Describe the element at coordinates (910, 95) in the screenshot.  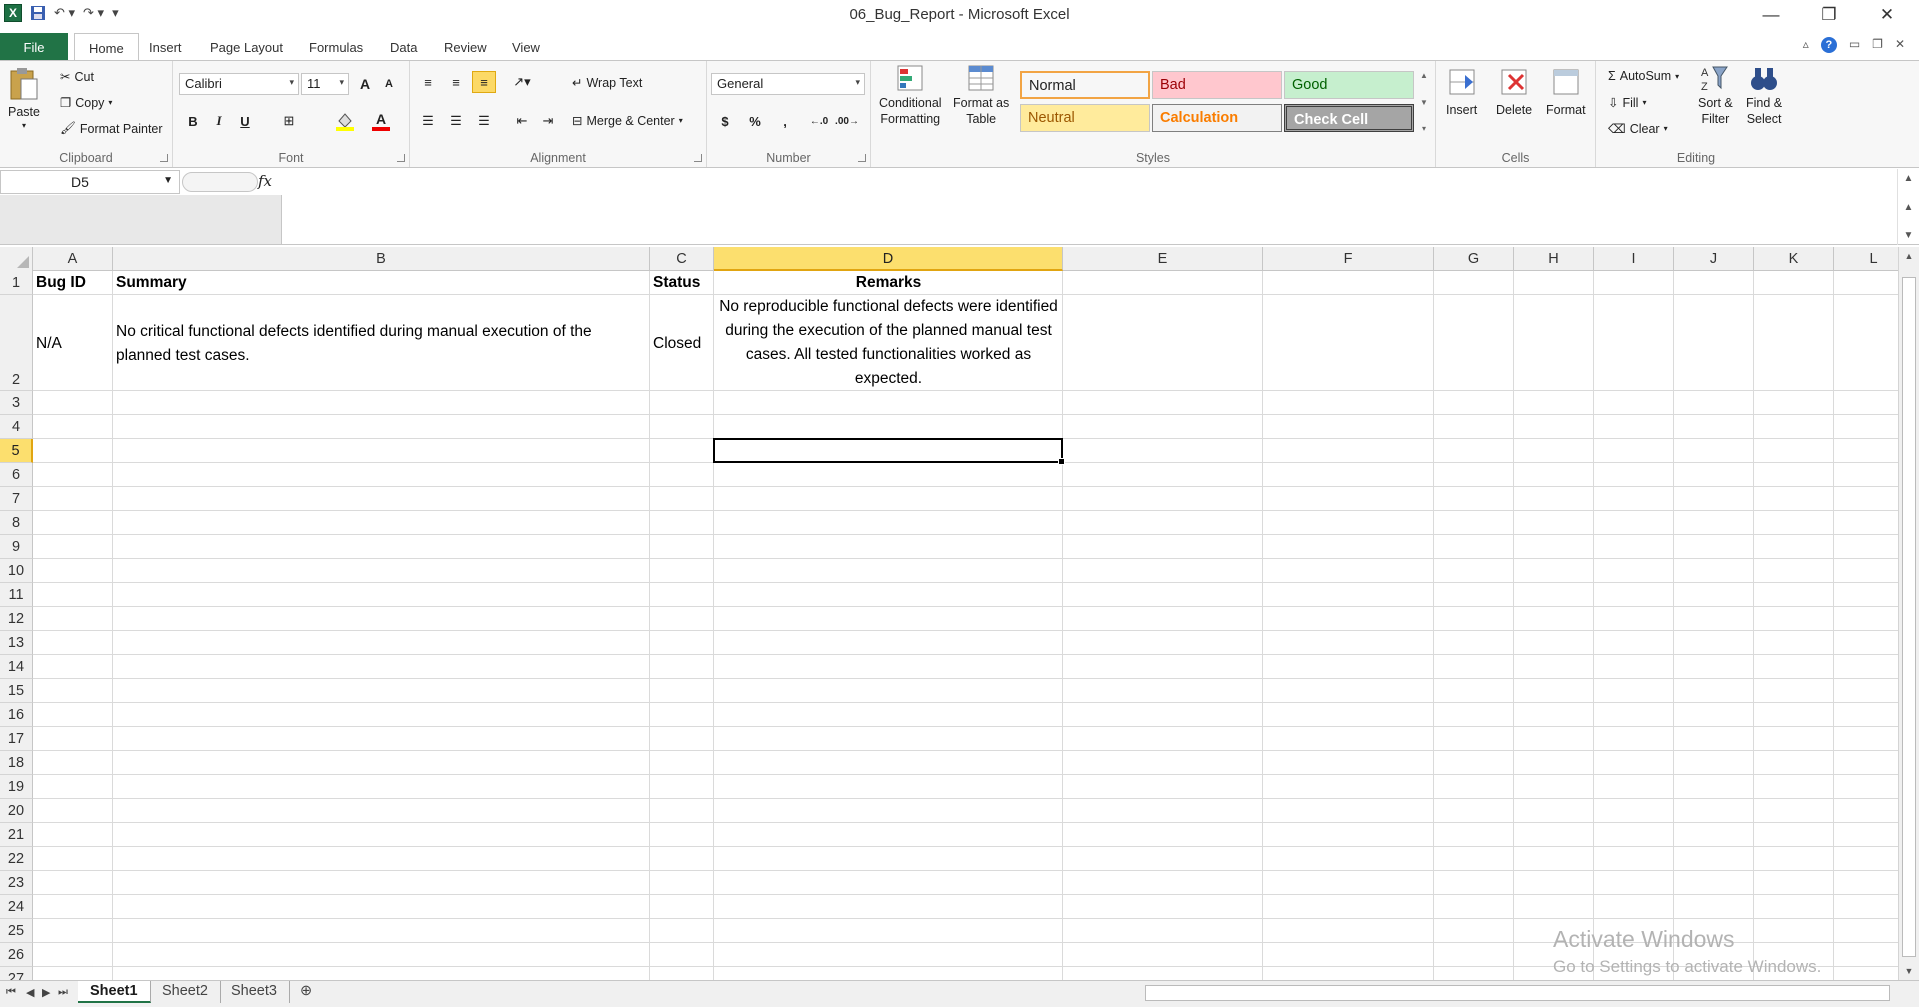
I see `conditional-formatting-button: Conditional Formatting` at that location.